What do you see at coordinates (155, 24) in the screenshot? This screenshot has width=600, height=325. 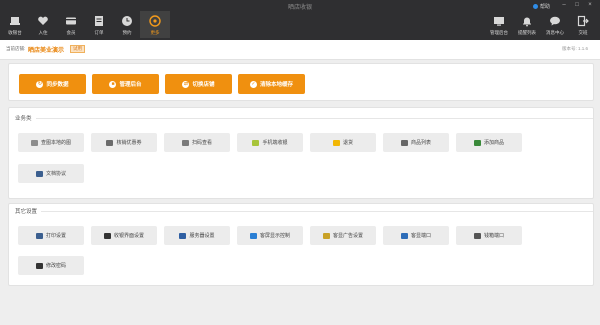 I see `nav-more: 更多` at bounding box center [155, 24].